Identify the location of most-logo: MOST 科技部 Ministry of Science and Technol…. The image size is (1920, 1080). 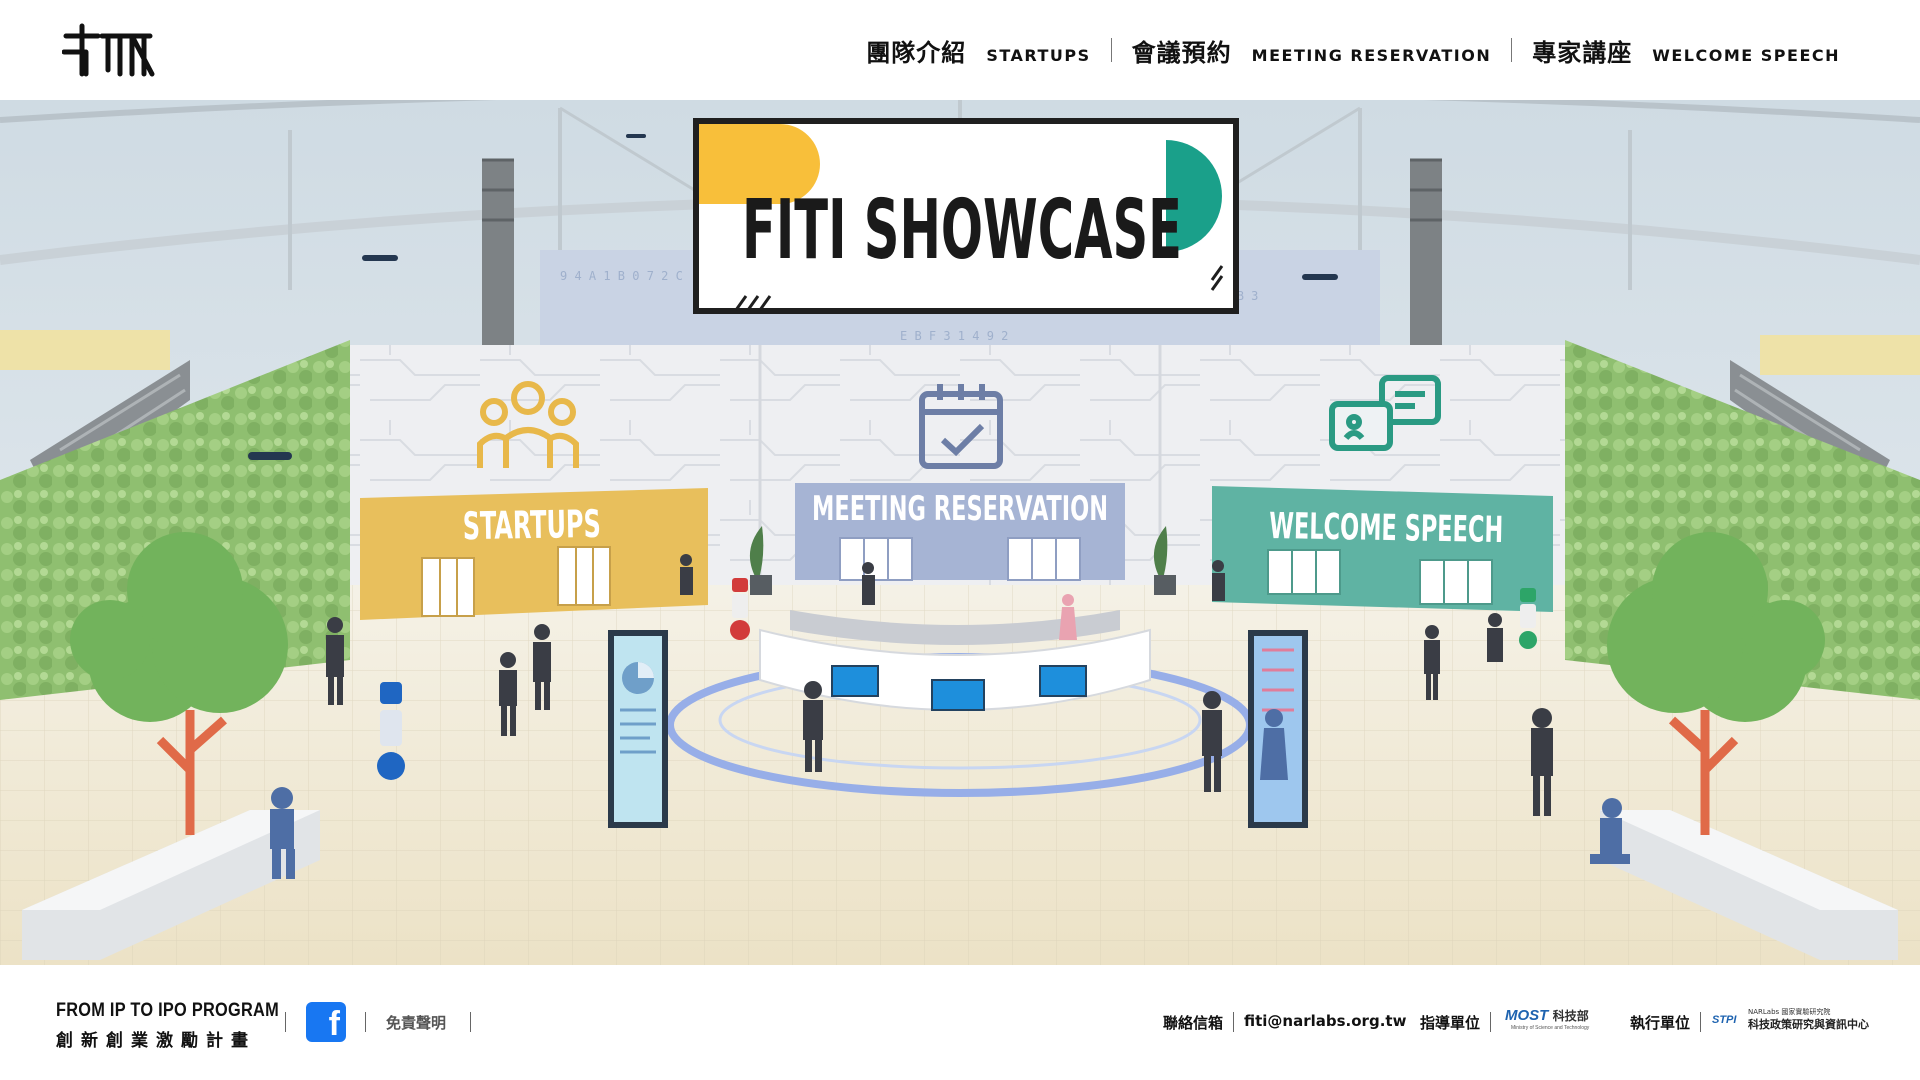
(1550, 1019).